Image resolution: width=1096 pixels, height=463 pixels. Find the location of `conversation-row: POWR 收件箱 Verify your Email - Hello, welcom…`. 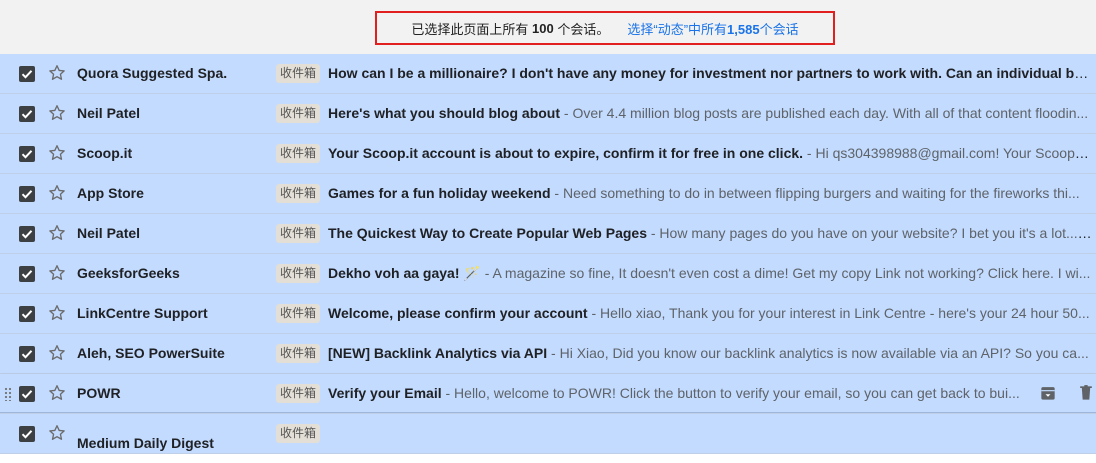

conversation-row: POWR 收件箱 Verify your Email - Hello, welcom… is located at coordinates (548, 394).